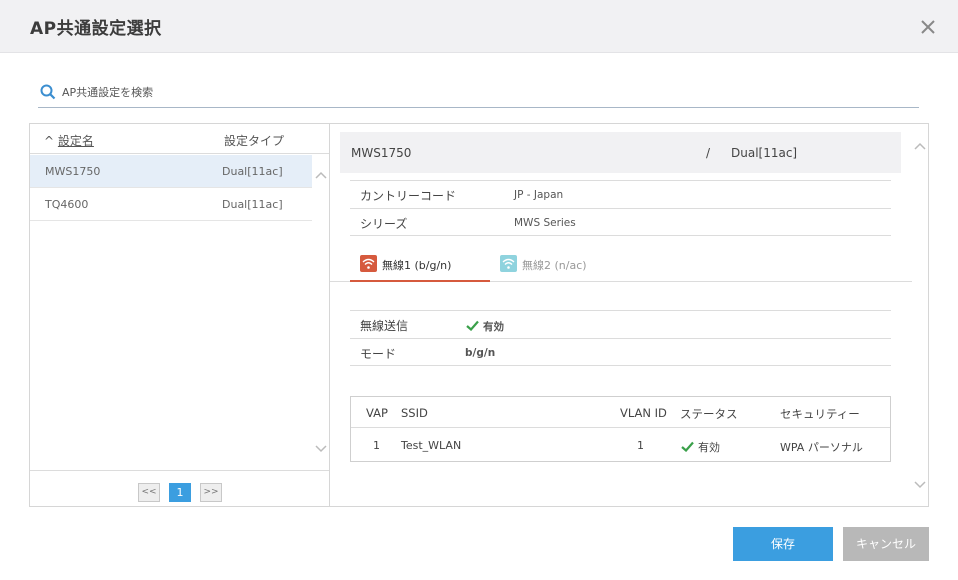 The image size is (958, 580). Describe the element at coordinates (620, 324) in the screenshot. I see `radio-transmit-row: 無線送信 有効` at that location.